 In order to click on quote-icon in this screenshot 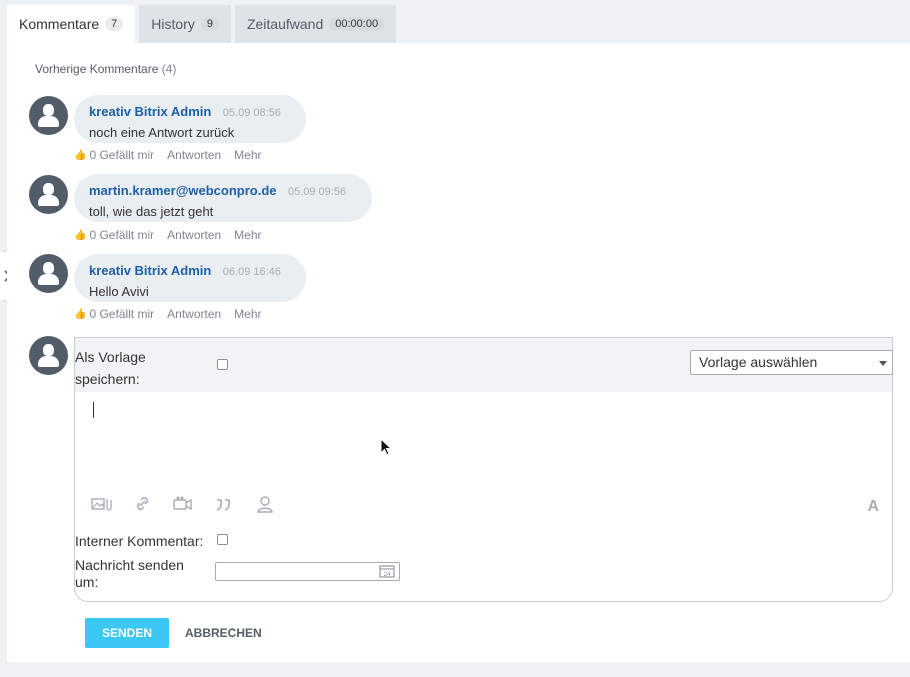, I will do `click(224, 504)`.